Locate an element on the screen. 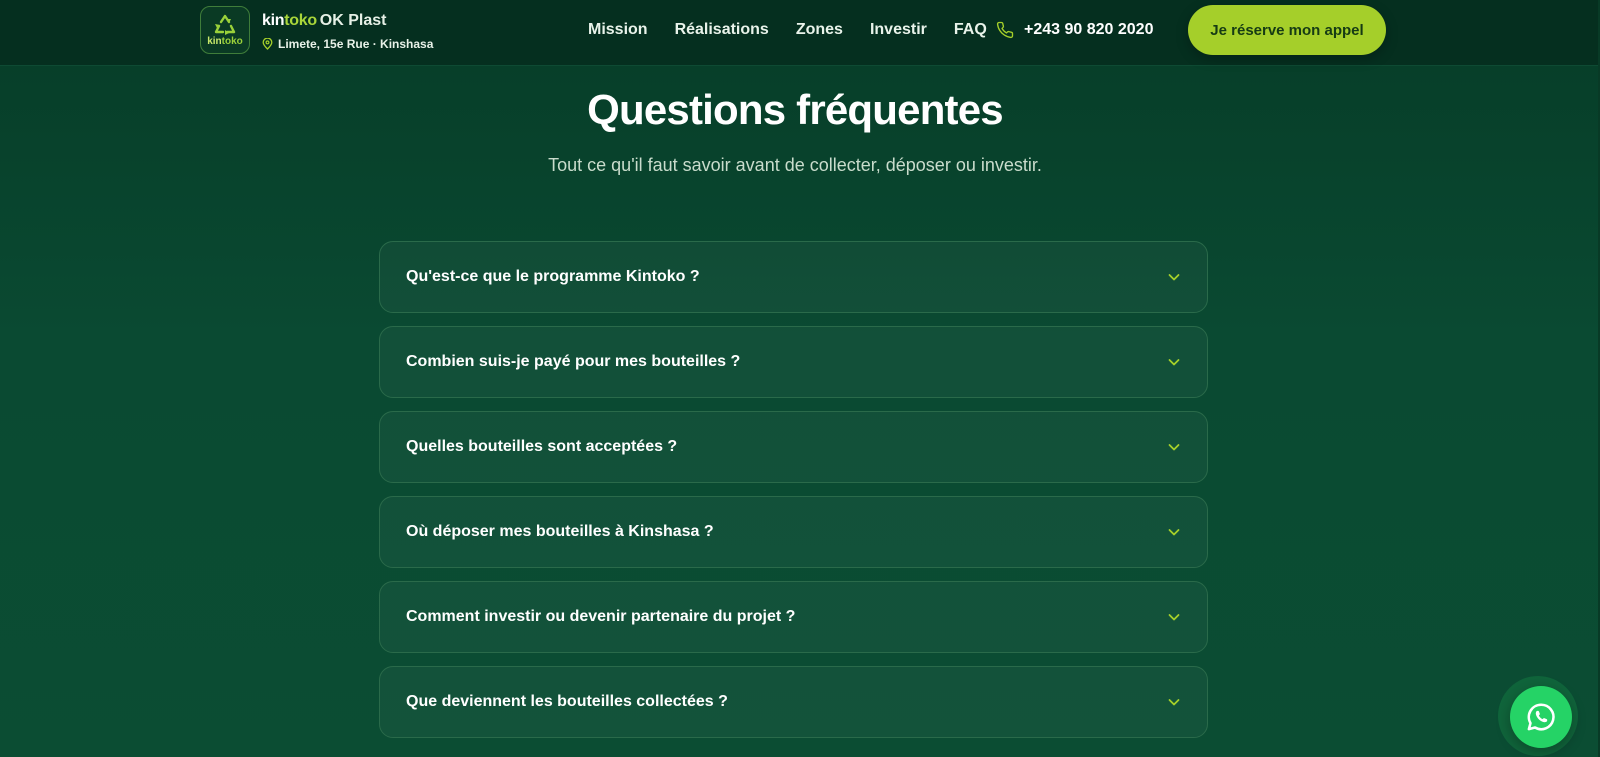 The height and width of the screenshot is (757, 1600). faq-question: Quelles bouteilles sont acceptées ? is located at coordinates (542, 446).